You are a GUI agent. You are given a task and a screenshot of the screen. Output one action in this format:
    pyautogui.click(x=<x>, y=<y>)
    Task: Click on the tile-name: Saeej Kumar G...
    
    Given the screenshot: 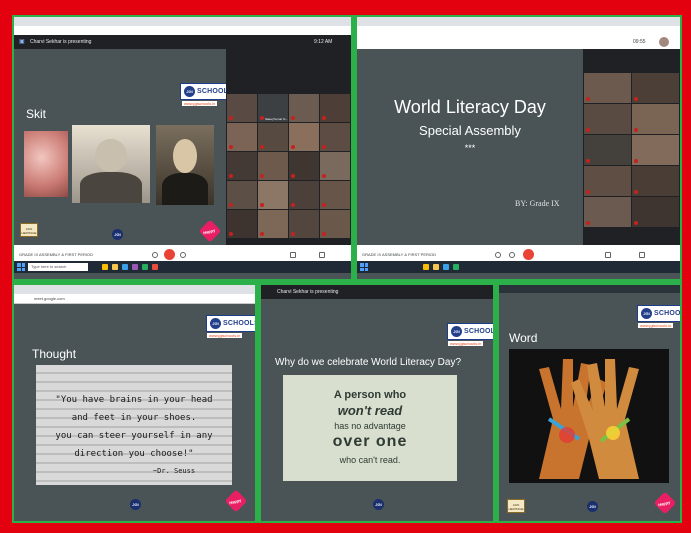 What is the action you would take?
    pyautogui.click(x=277, y=119)
    